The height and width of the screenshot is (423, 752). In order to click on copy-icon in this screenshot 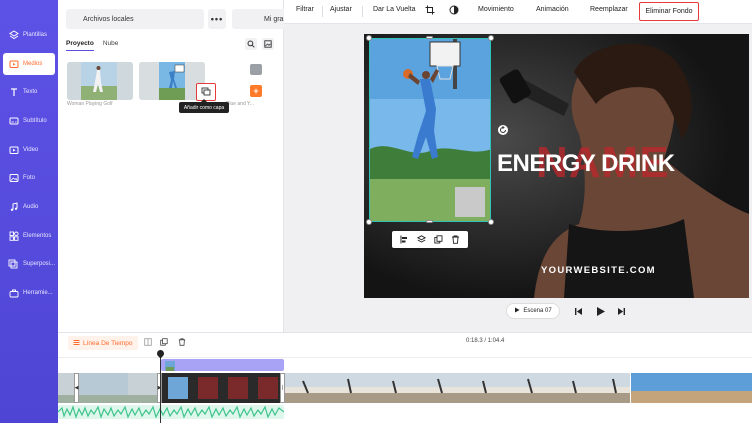, I will do `click(164, 342)`.